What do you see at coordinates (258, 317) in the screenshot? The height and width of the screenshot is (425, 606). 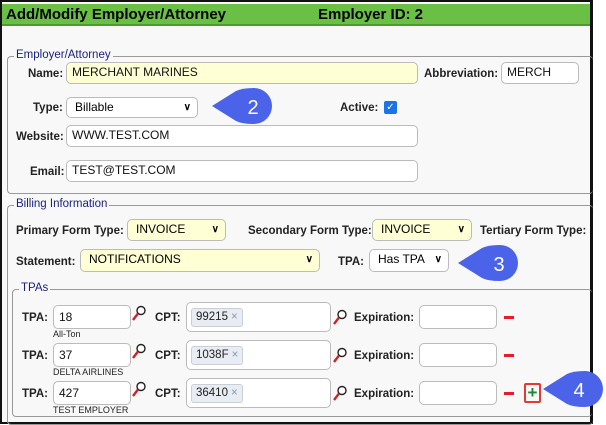 I see `cpt-input: 99215 ×` at bounding box center [258, 317].